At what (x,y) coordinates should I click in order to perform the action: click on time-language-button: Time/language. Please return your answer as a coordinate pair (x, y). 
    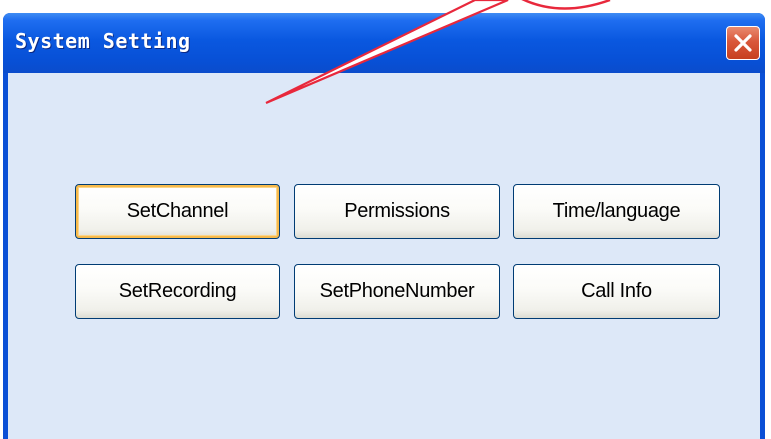
    Looking at the image, I should click on (616, 211).